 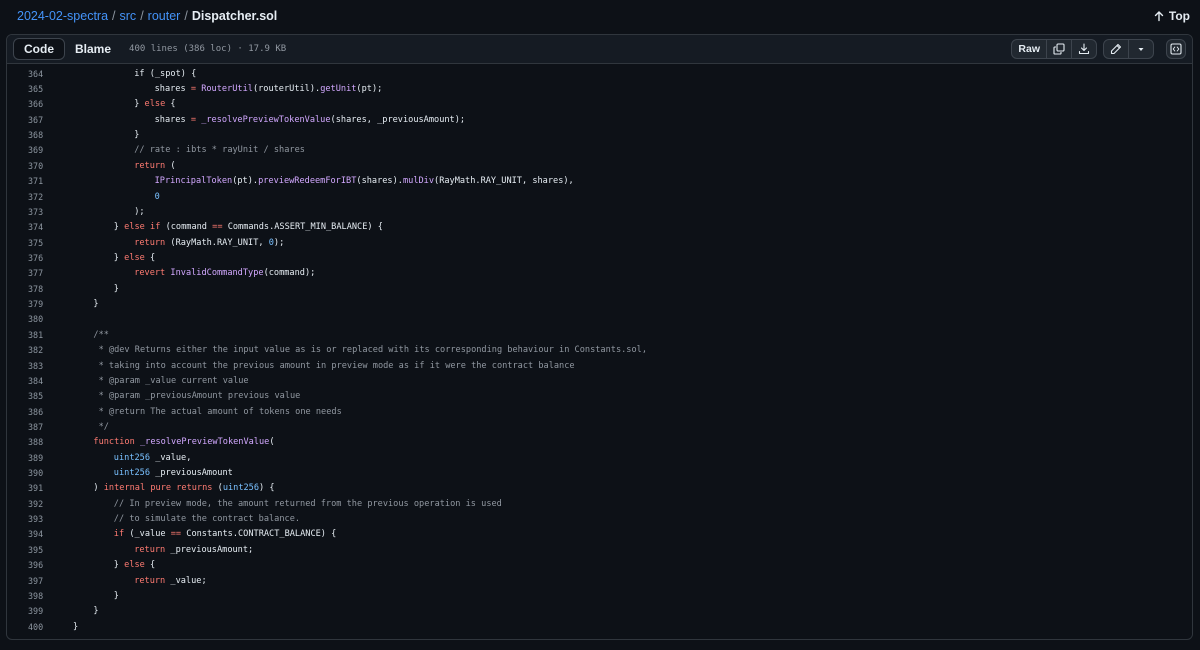 What do you see at coordinates (1171, 16) in the screenshot?
I see `back-to-top-button: Top` at bounding box center [1171, 16].